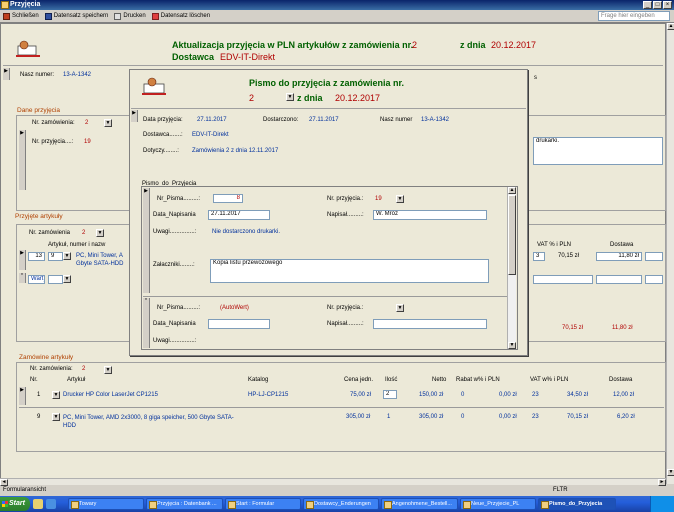 Image resolution: width=674 pixels, height=512 pixels. Describe the element at coordinates (619, 256) in the screenshot. I see `pa-row-dostawa: 11,80 zł` at that location.